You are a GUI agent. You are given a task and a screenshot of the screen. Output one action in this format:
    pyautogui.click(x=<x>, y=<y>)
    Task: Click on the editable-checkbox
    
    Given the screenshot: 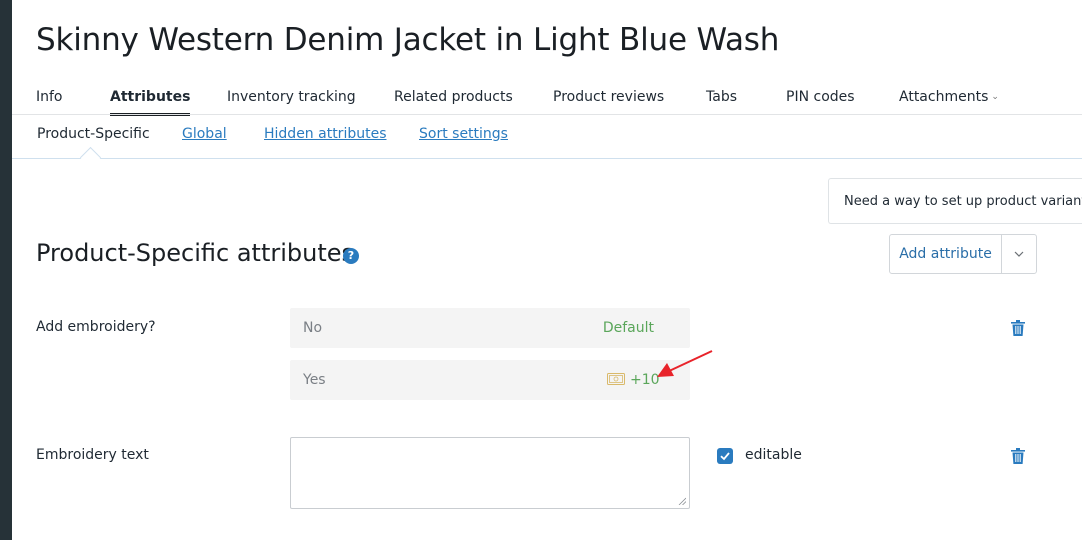 What is the action you would take?
    pyautogui.click(x=725, y=456)
    